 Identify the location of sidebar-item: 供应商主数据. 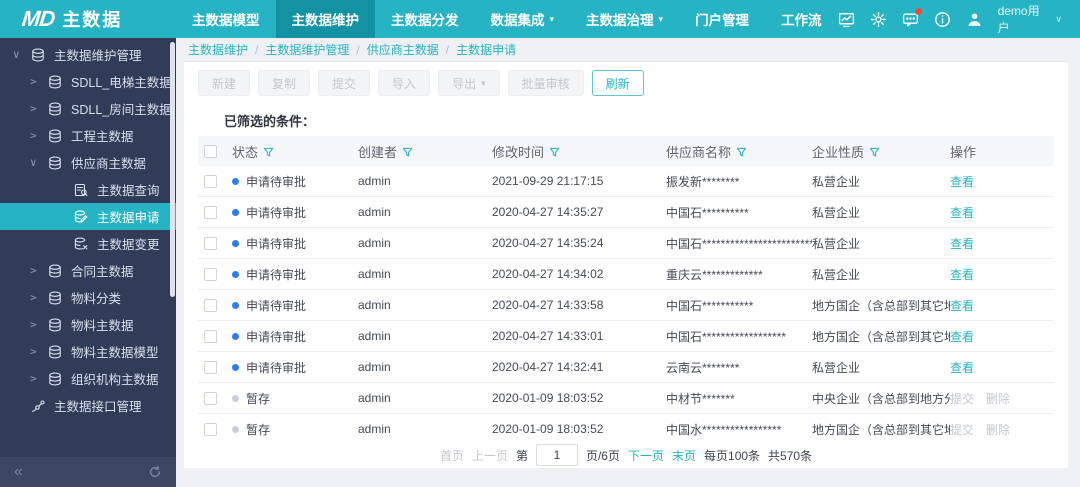
(88, 162).